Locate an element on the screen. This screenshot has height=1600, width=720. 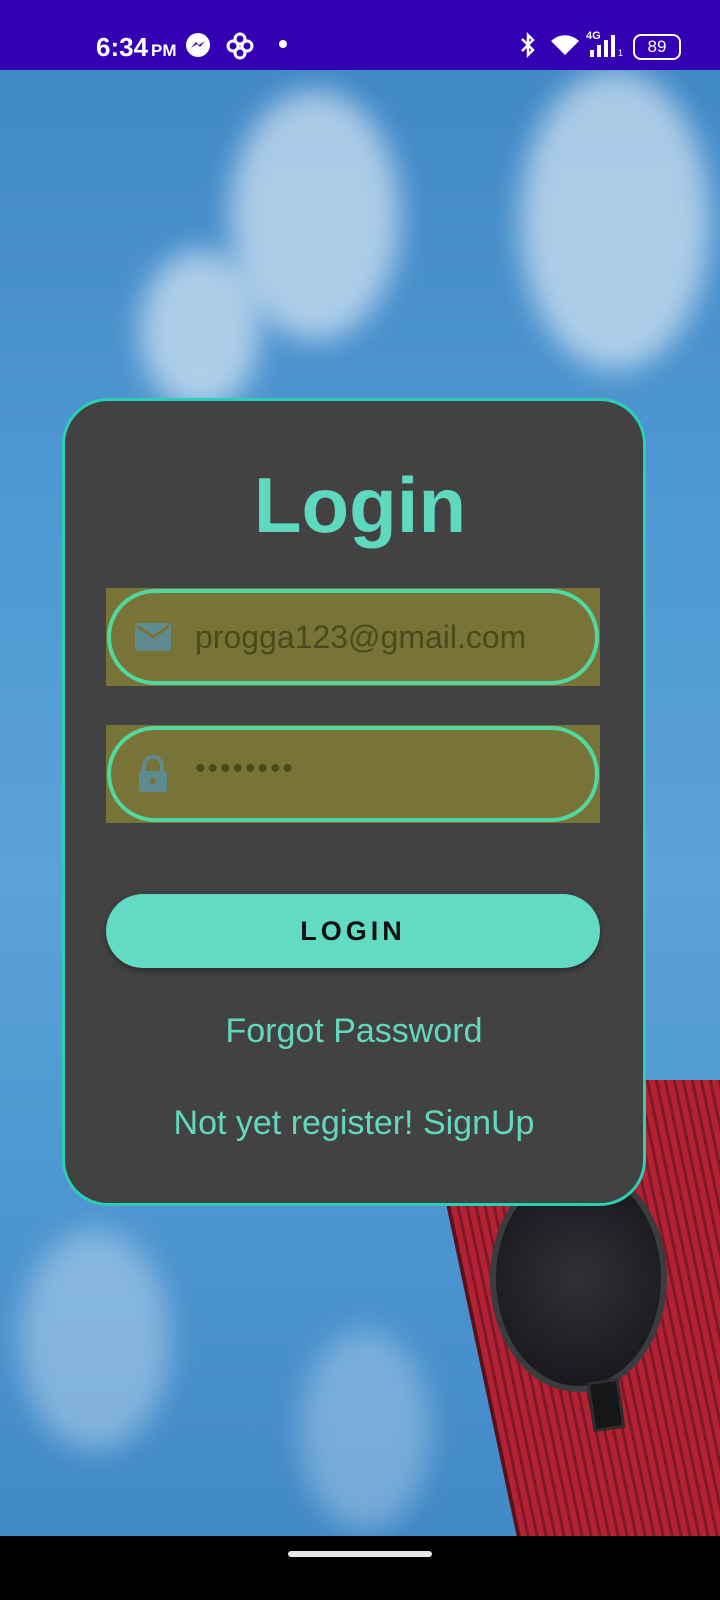
email-field: progga123@gmail.com is located at coordinates (353, 637).